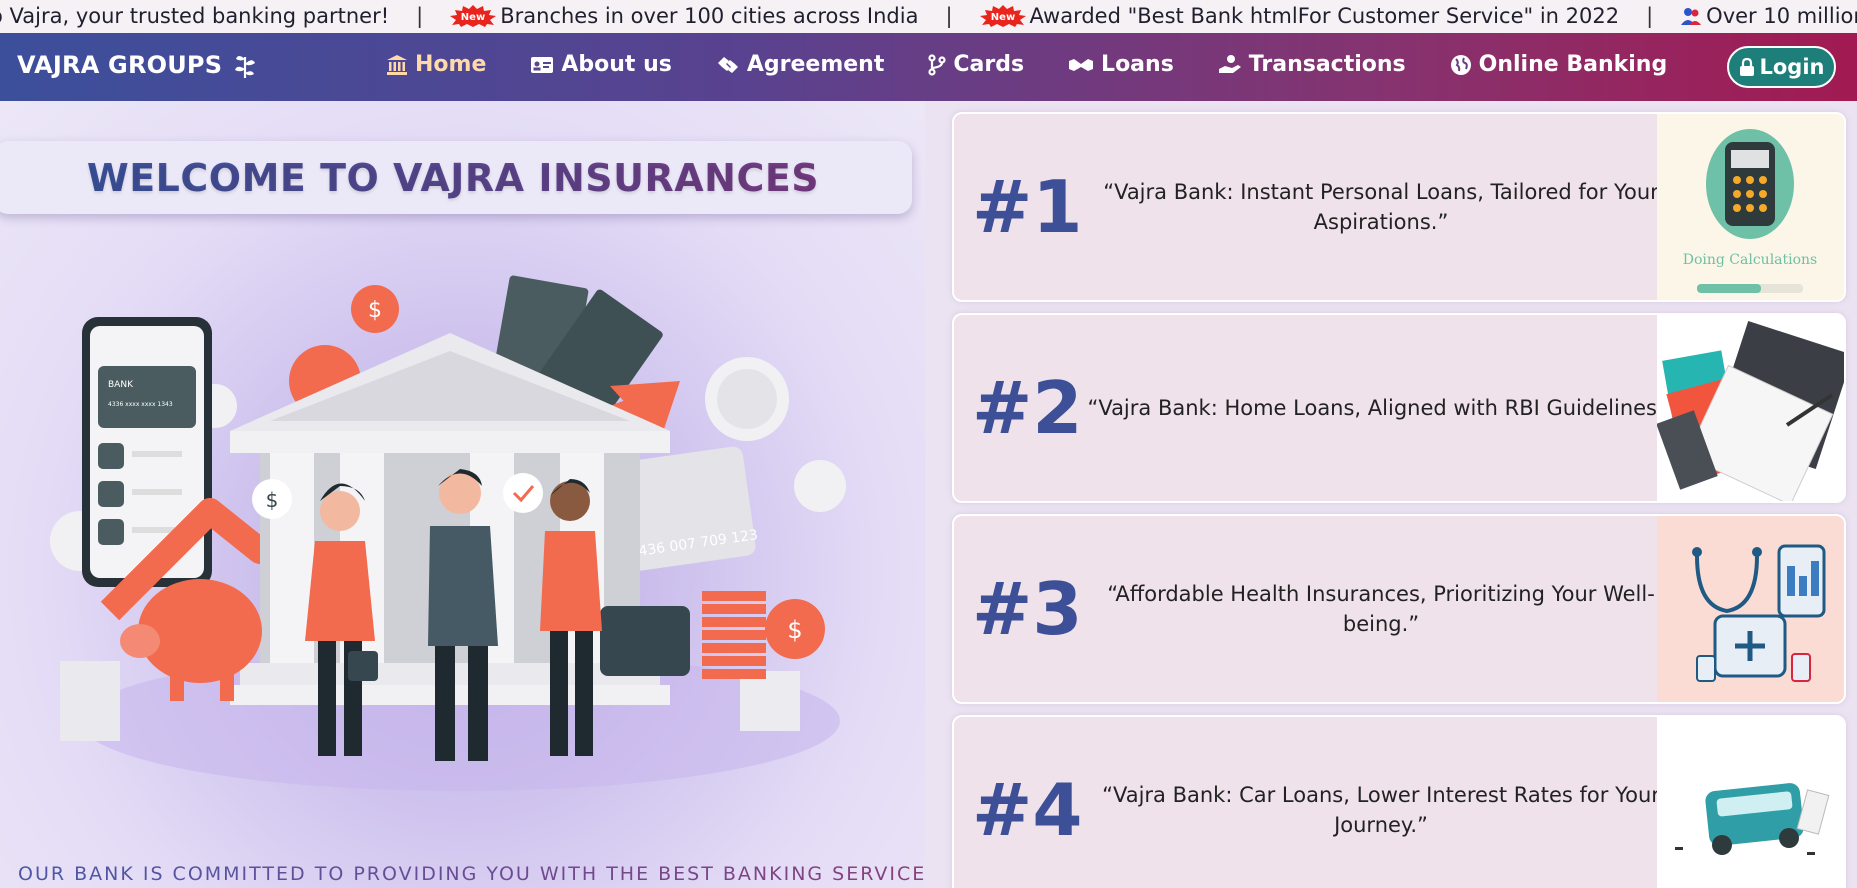  Describe the element at coordinates (195, 16) in the screenshot. I see `ticker-item: o Vajra, your trusted banking partner!` at that location.